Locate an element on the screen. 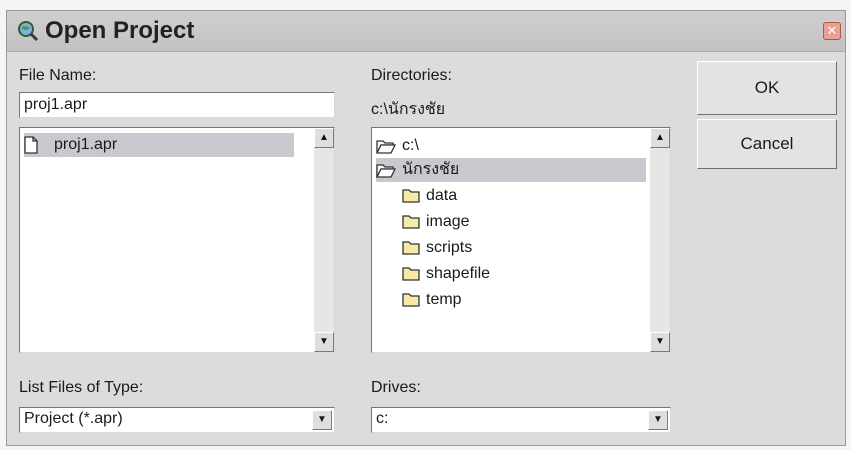 The width and height of the screenshot is (851, 450). file-type-dropdown-button: ▼ is located at coordinates (322, 420).